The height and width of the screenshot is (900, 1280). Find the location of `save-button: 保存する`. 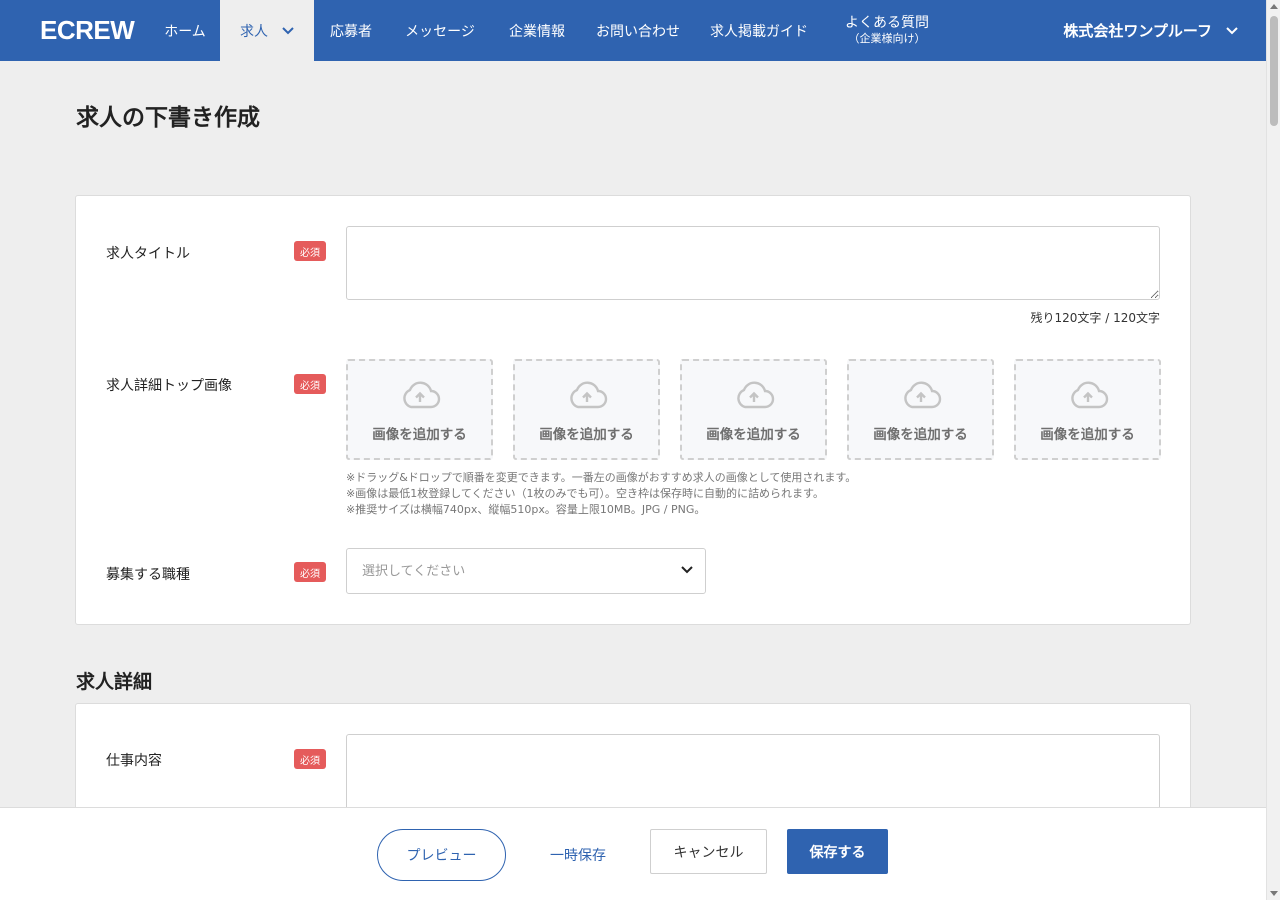

save-button: 保存する is located at coordinates (837, 851).